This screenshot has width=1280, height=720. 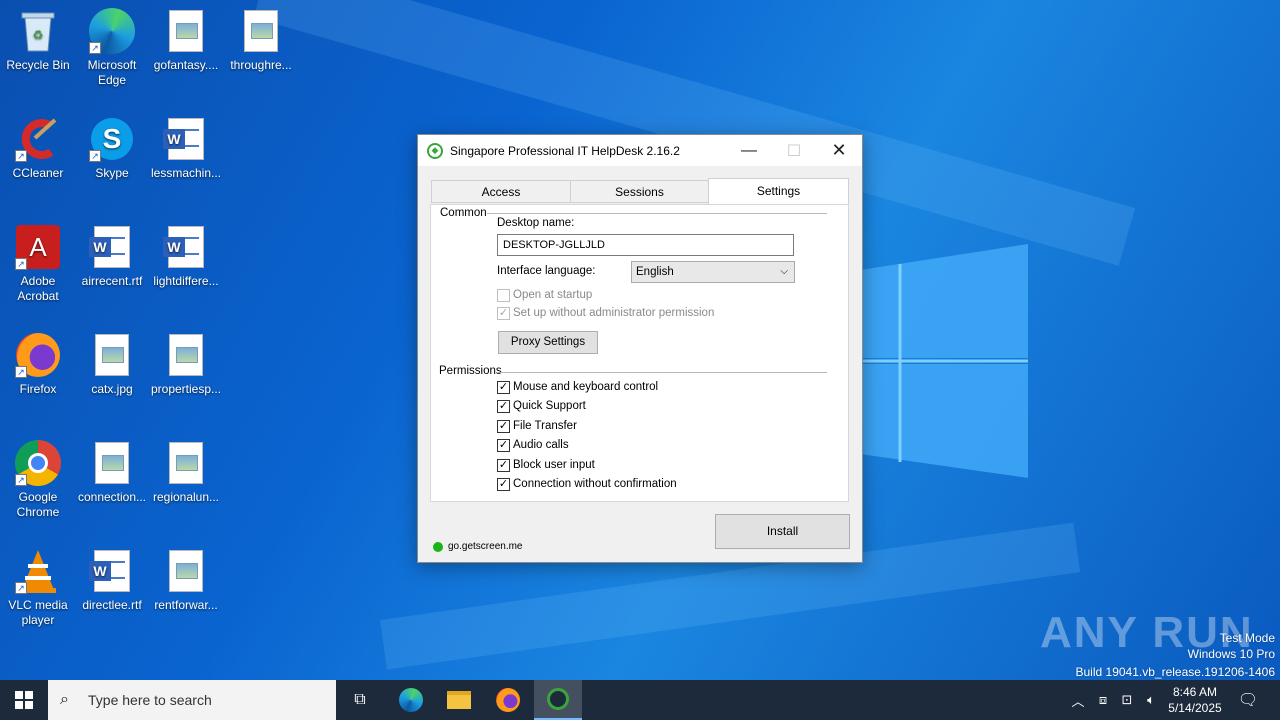 I want to click on desktop-icon-directlee: W directlee.rtf, so click(x=112, y=580).